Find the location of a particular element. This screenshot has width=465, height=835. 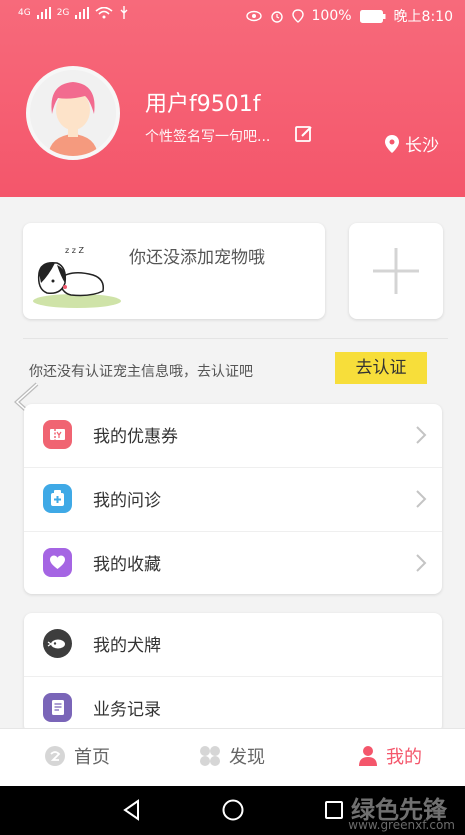

menu-label: 我的收藏 is located at coordinates (127, 565).